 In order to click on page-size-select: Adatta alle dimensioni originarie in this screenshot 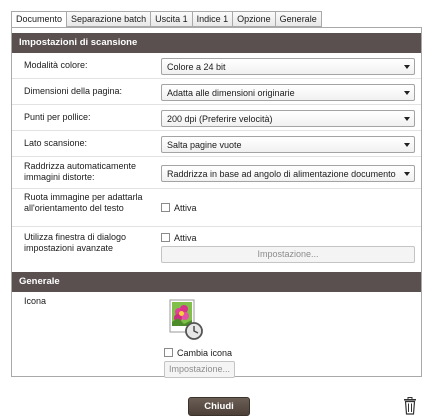, I will do `click(288, 92)`.